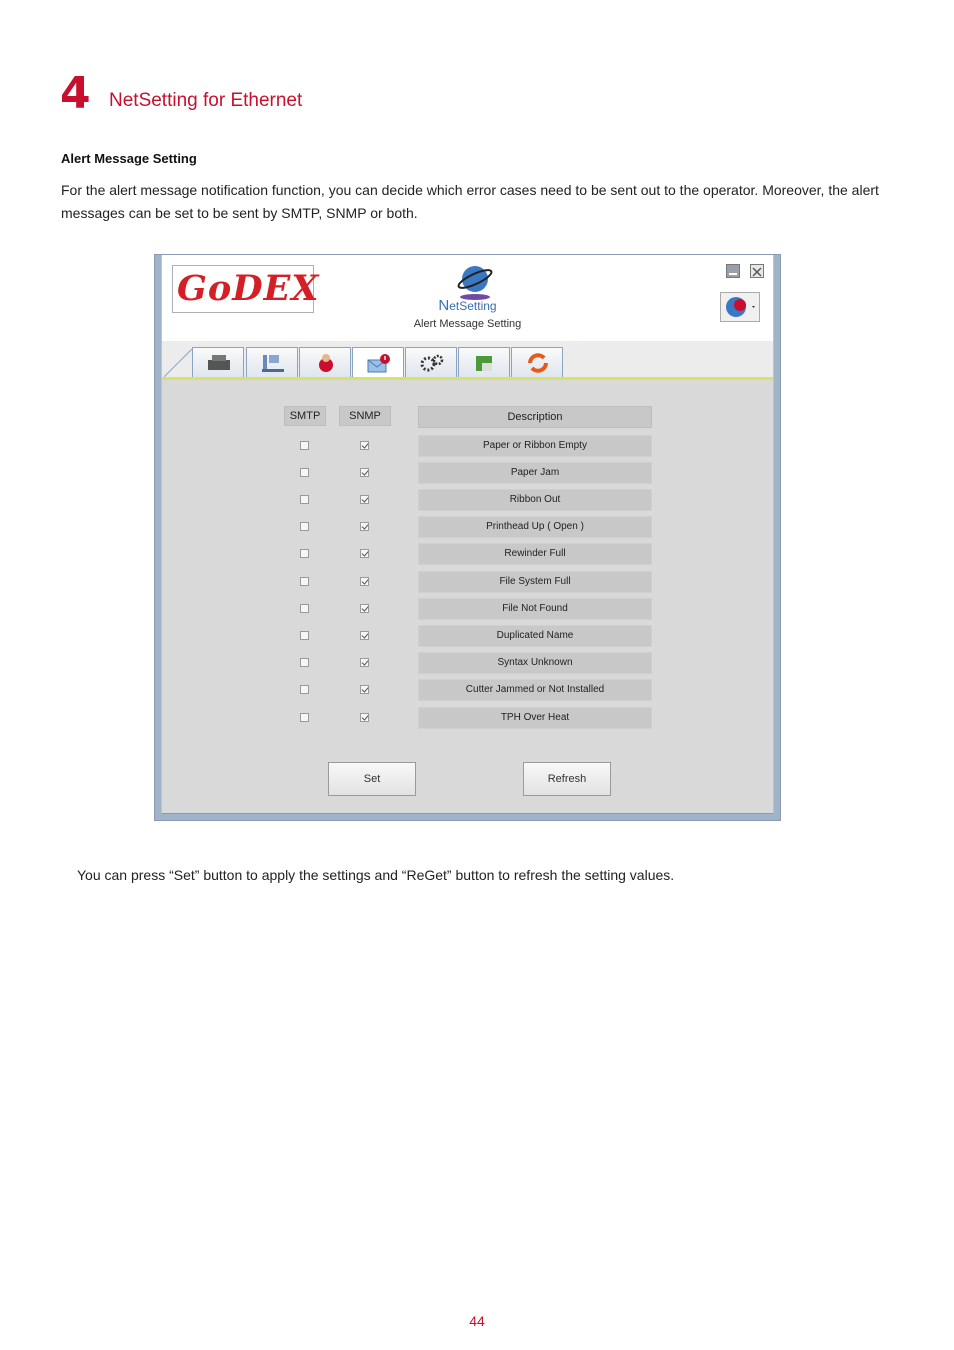 This screenshot has height=1350, width=954. I want to click on tab-user, so click(325, 362).